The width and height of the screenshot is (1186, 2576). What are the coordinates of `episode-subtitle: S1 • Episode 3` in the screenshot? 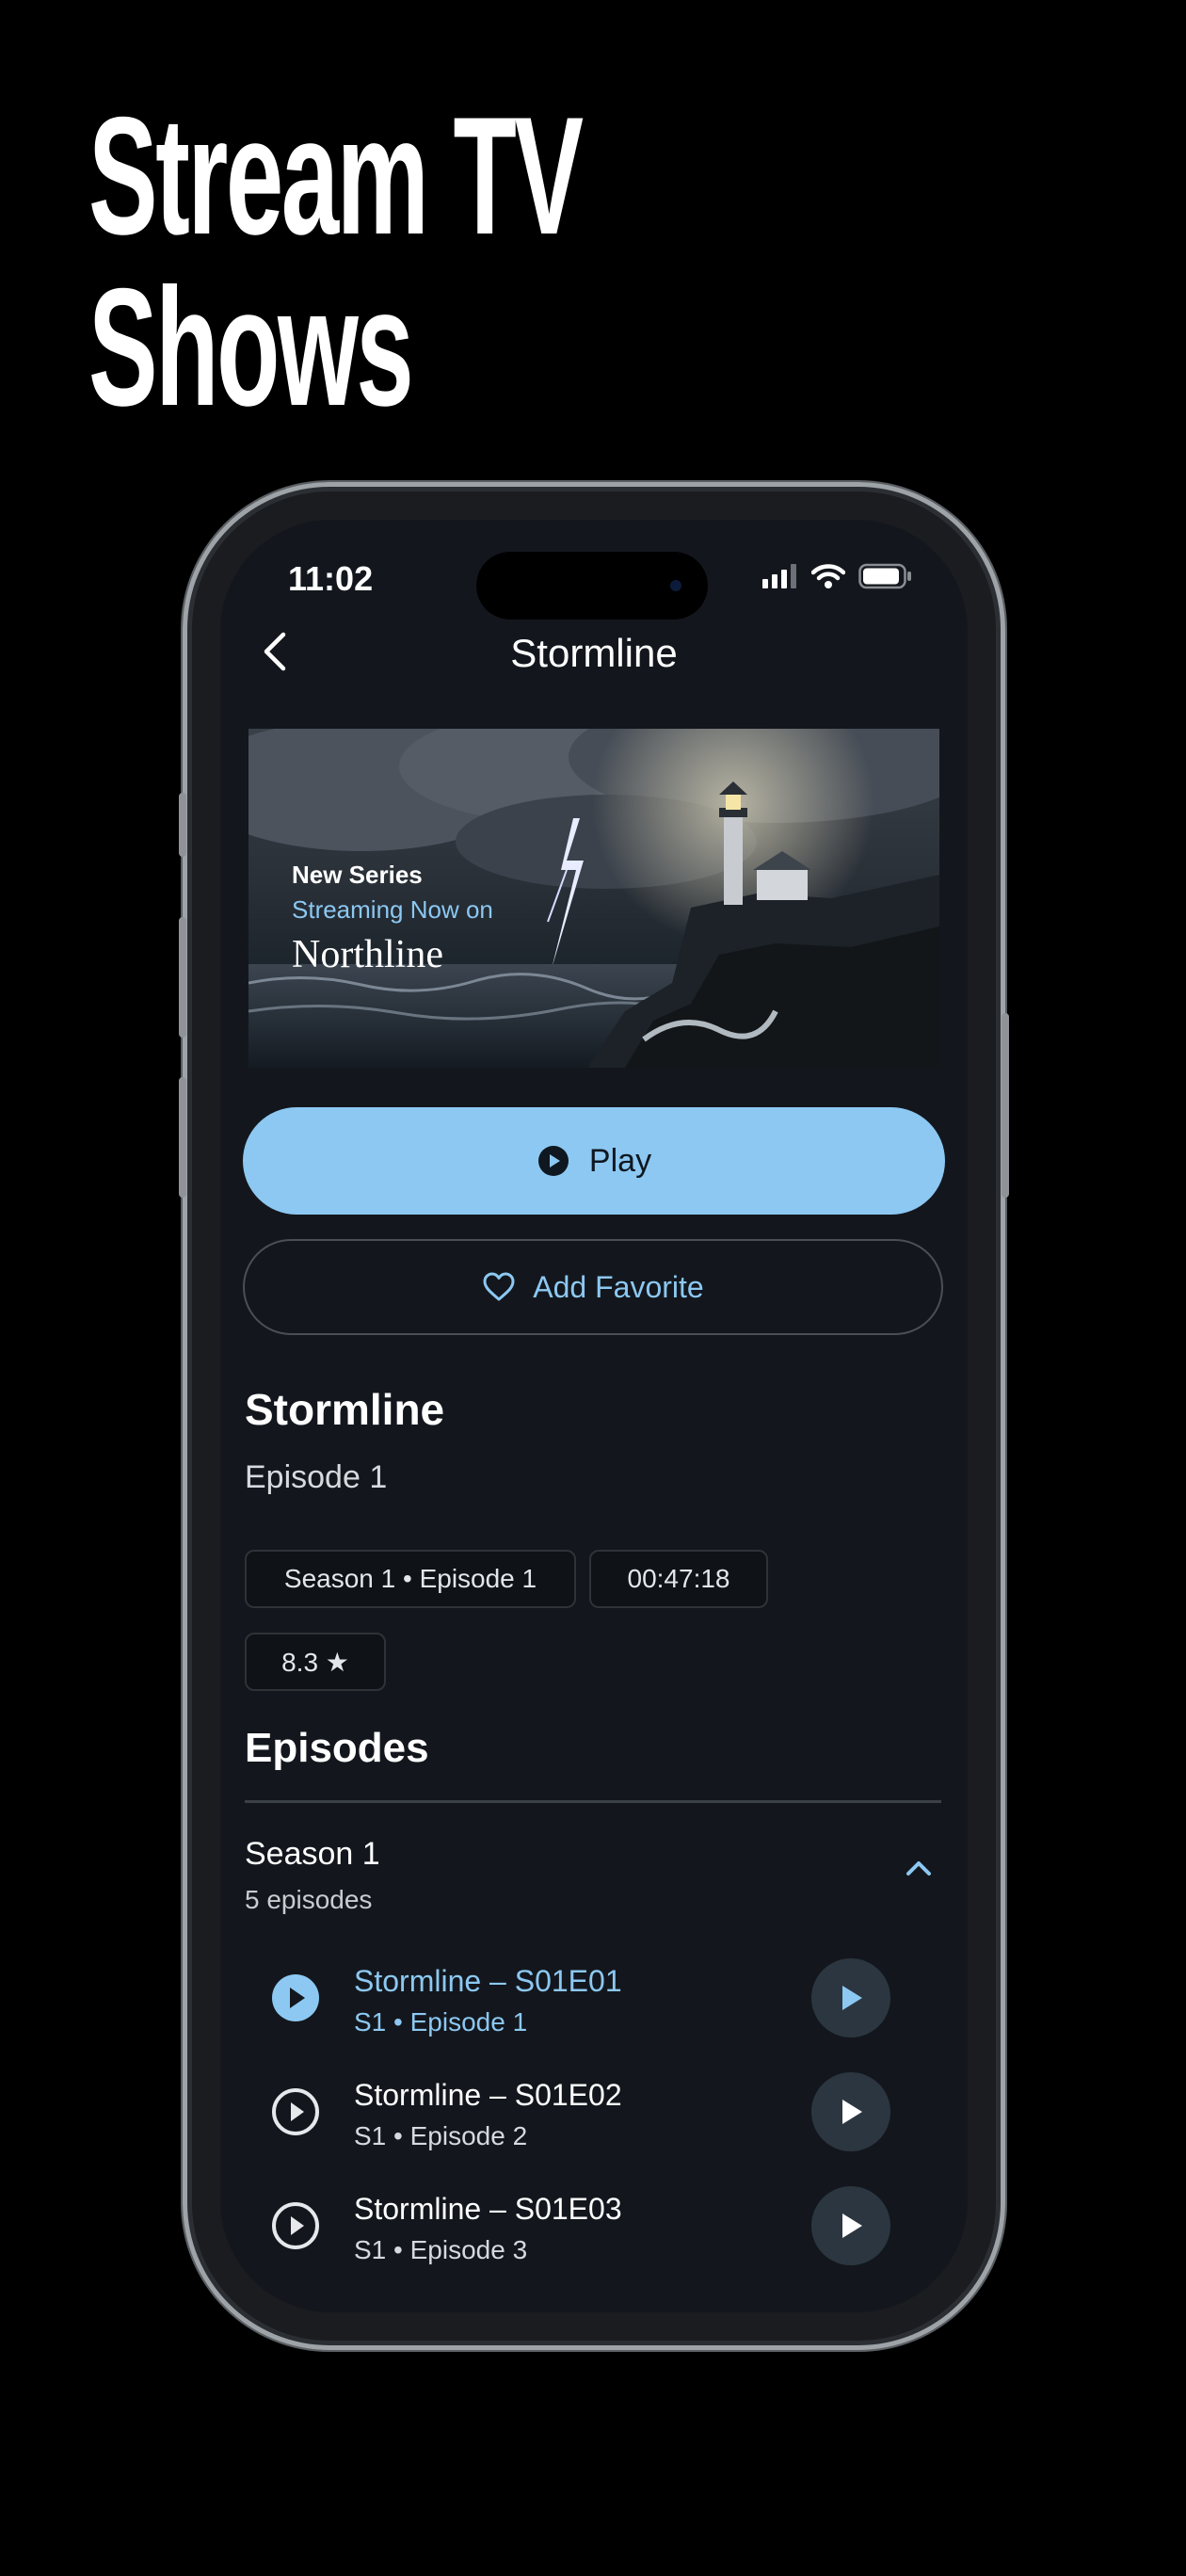 It's located at (441, 2249).